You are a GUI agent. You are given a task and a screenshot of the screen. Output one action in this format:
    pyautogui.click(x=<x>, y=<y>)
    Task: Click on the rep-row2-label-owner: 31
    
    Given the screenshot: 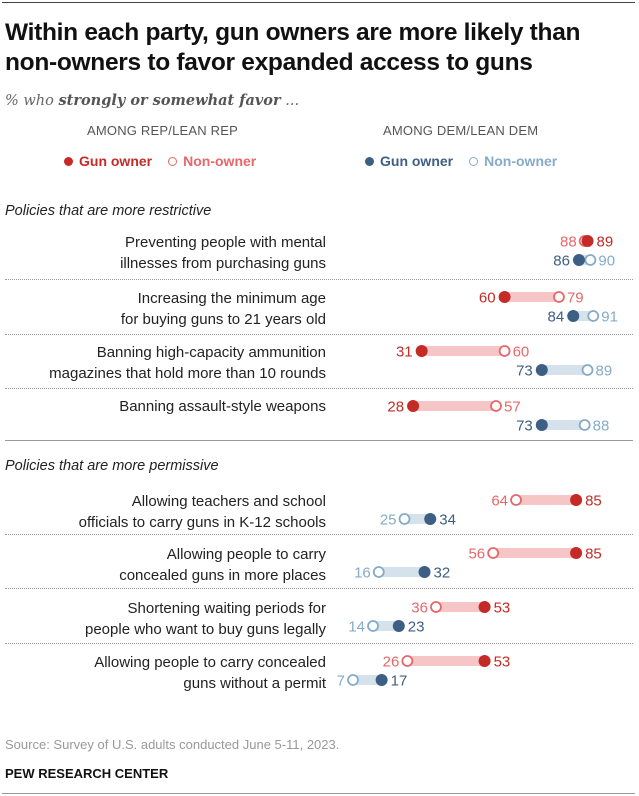 What is the action you would take?
    pyautogui.click(x=404, y=352)
    